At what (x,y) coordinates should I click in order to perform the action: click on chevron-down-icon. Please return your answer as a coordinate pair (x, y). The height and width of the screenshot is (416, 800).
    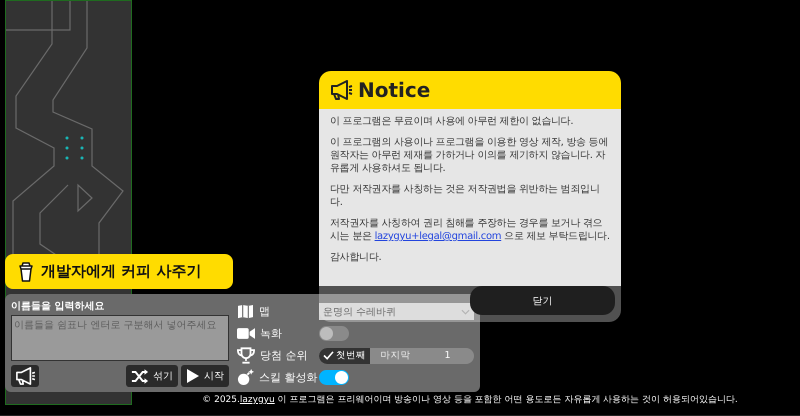
    Looking at the image, I should click on (465, 311).